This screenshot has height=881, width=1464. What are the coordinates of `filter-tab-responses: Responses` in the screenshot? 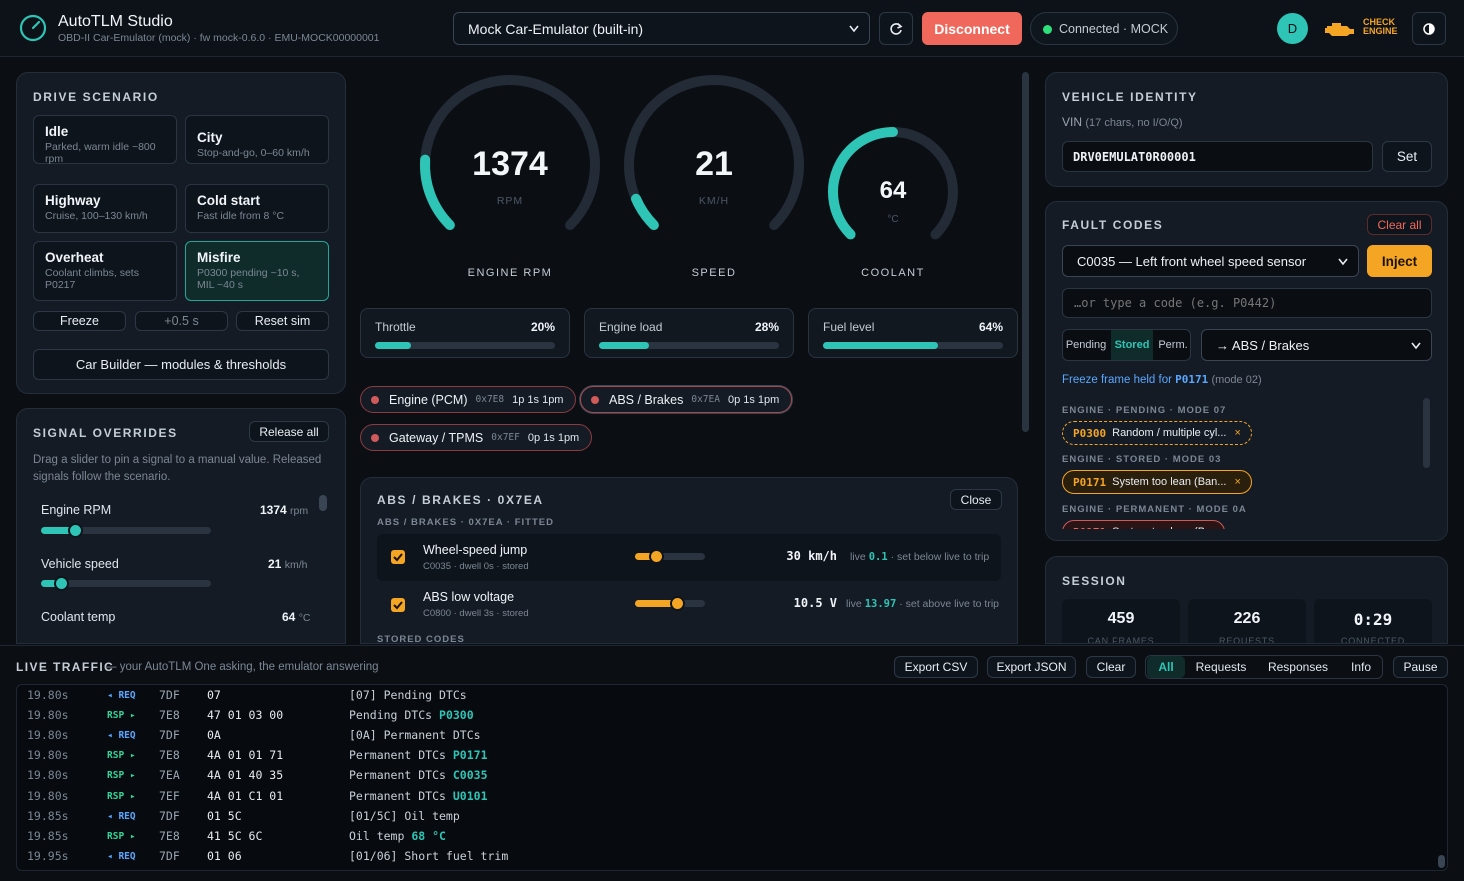 It's located at (1298, 667).